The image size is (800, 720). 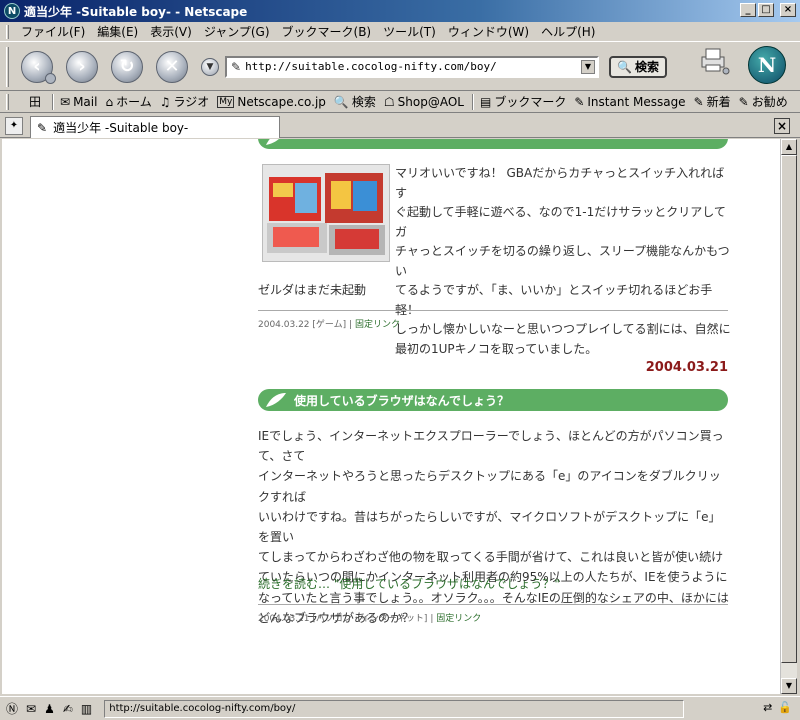 I want to click on minimize-button: _, so click(x=748, y=10).